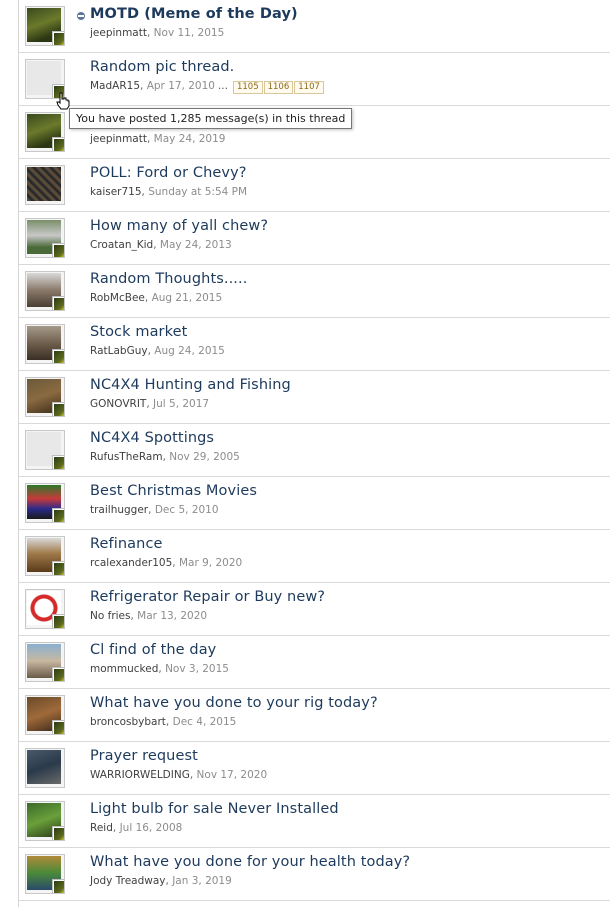  What do you see at coordinates (173, 491) in the screenshot?
I see `thread-title: Best Christmas Movies` at bounding box center [173, 491].